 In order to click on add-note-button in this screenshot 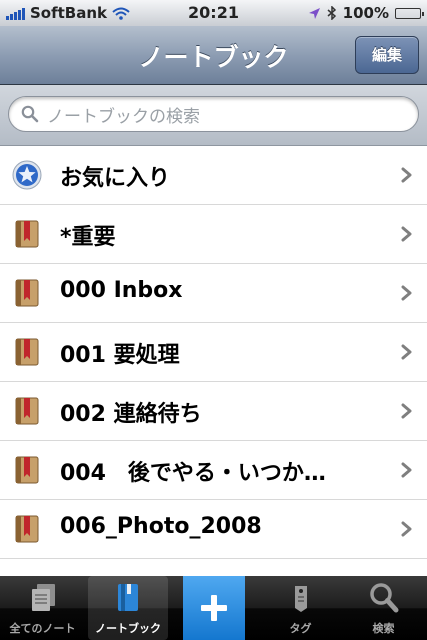, I will do `click(214, 608)`.